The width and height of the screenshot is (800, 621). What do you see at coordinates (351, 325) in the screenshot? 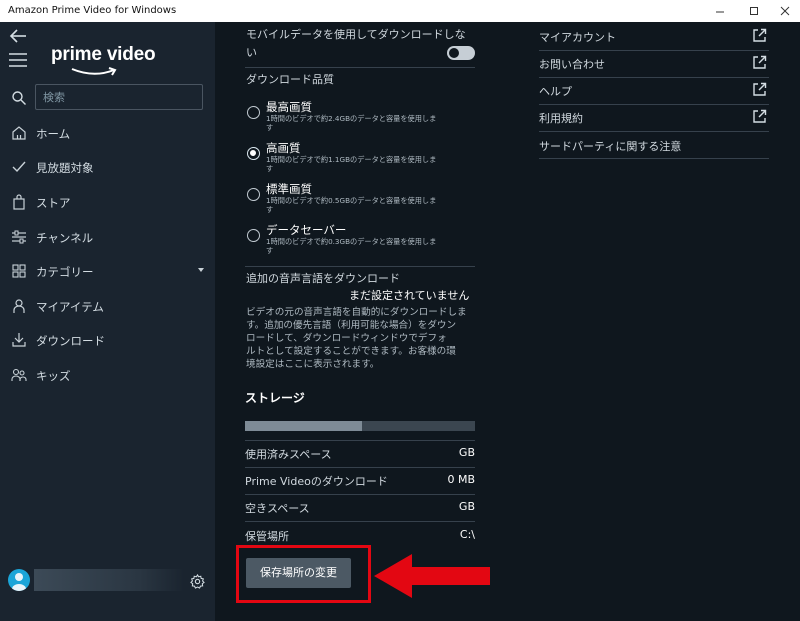
I see `audio-language-desc-2: す。追加の優先言語（利用可能な場合）をダウン` at bounding box center [351, 325].